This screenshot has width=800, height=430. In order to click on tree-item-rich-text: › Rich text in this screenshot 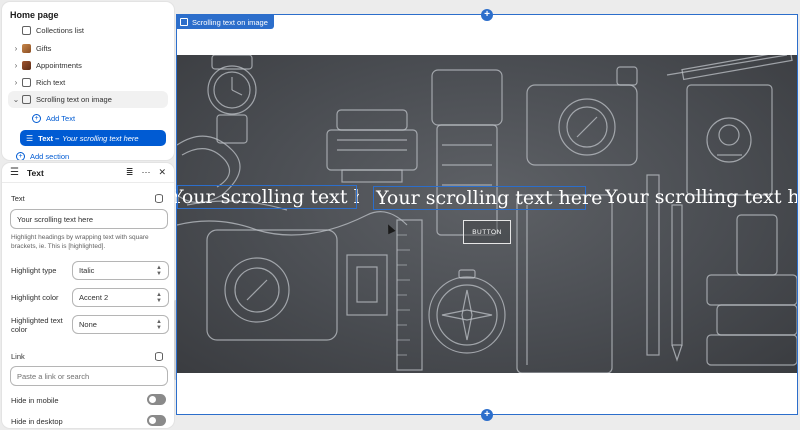, I will do `click(89, 82)`.